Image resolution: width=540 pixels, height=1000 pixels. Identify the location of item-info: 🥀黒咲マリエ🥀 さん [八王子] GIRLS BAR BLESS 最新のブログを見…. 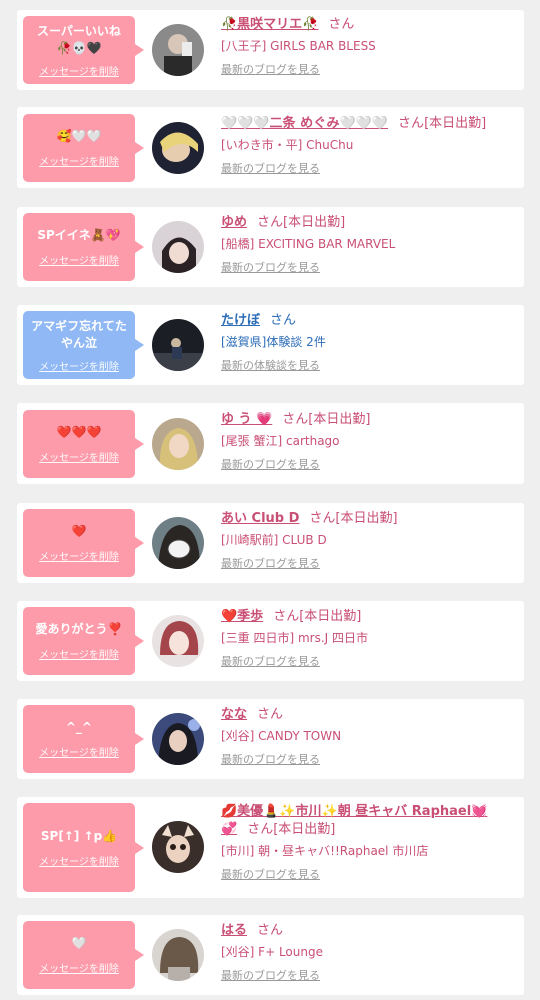
(369, 46).